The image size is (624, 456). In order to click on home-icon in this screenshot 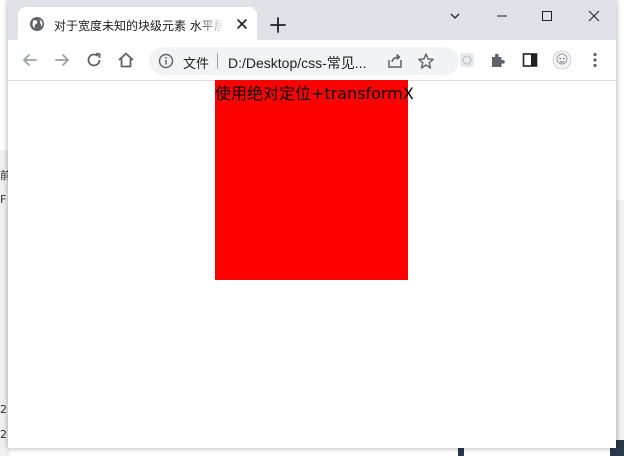, I will do `click(126, 60)`.